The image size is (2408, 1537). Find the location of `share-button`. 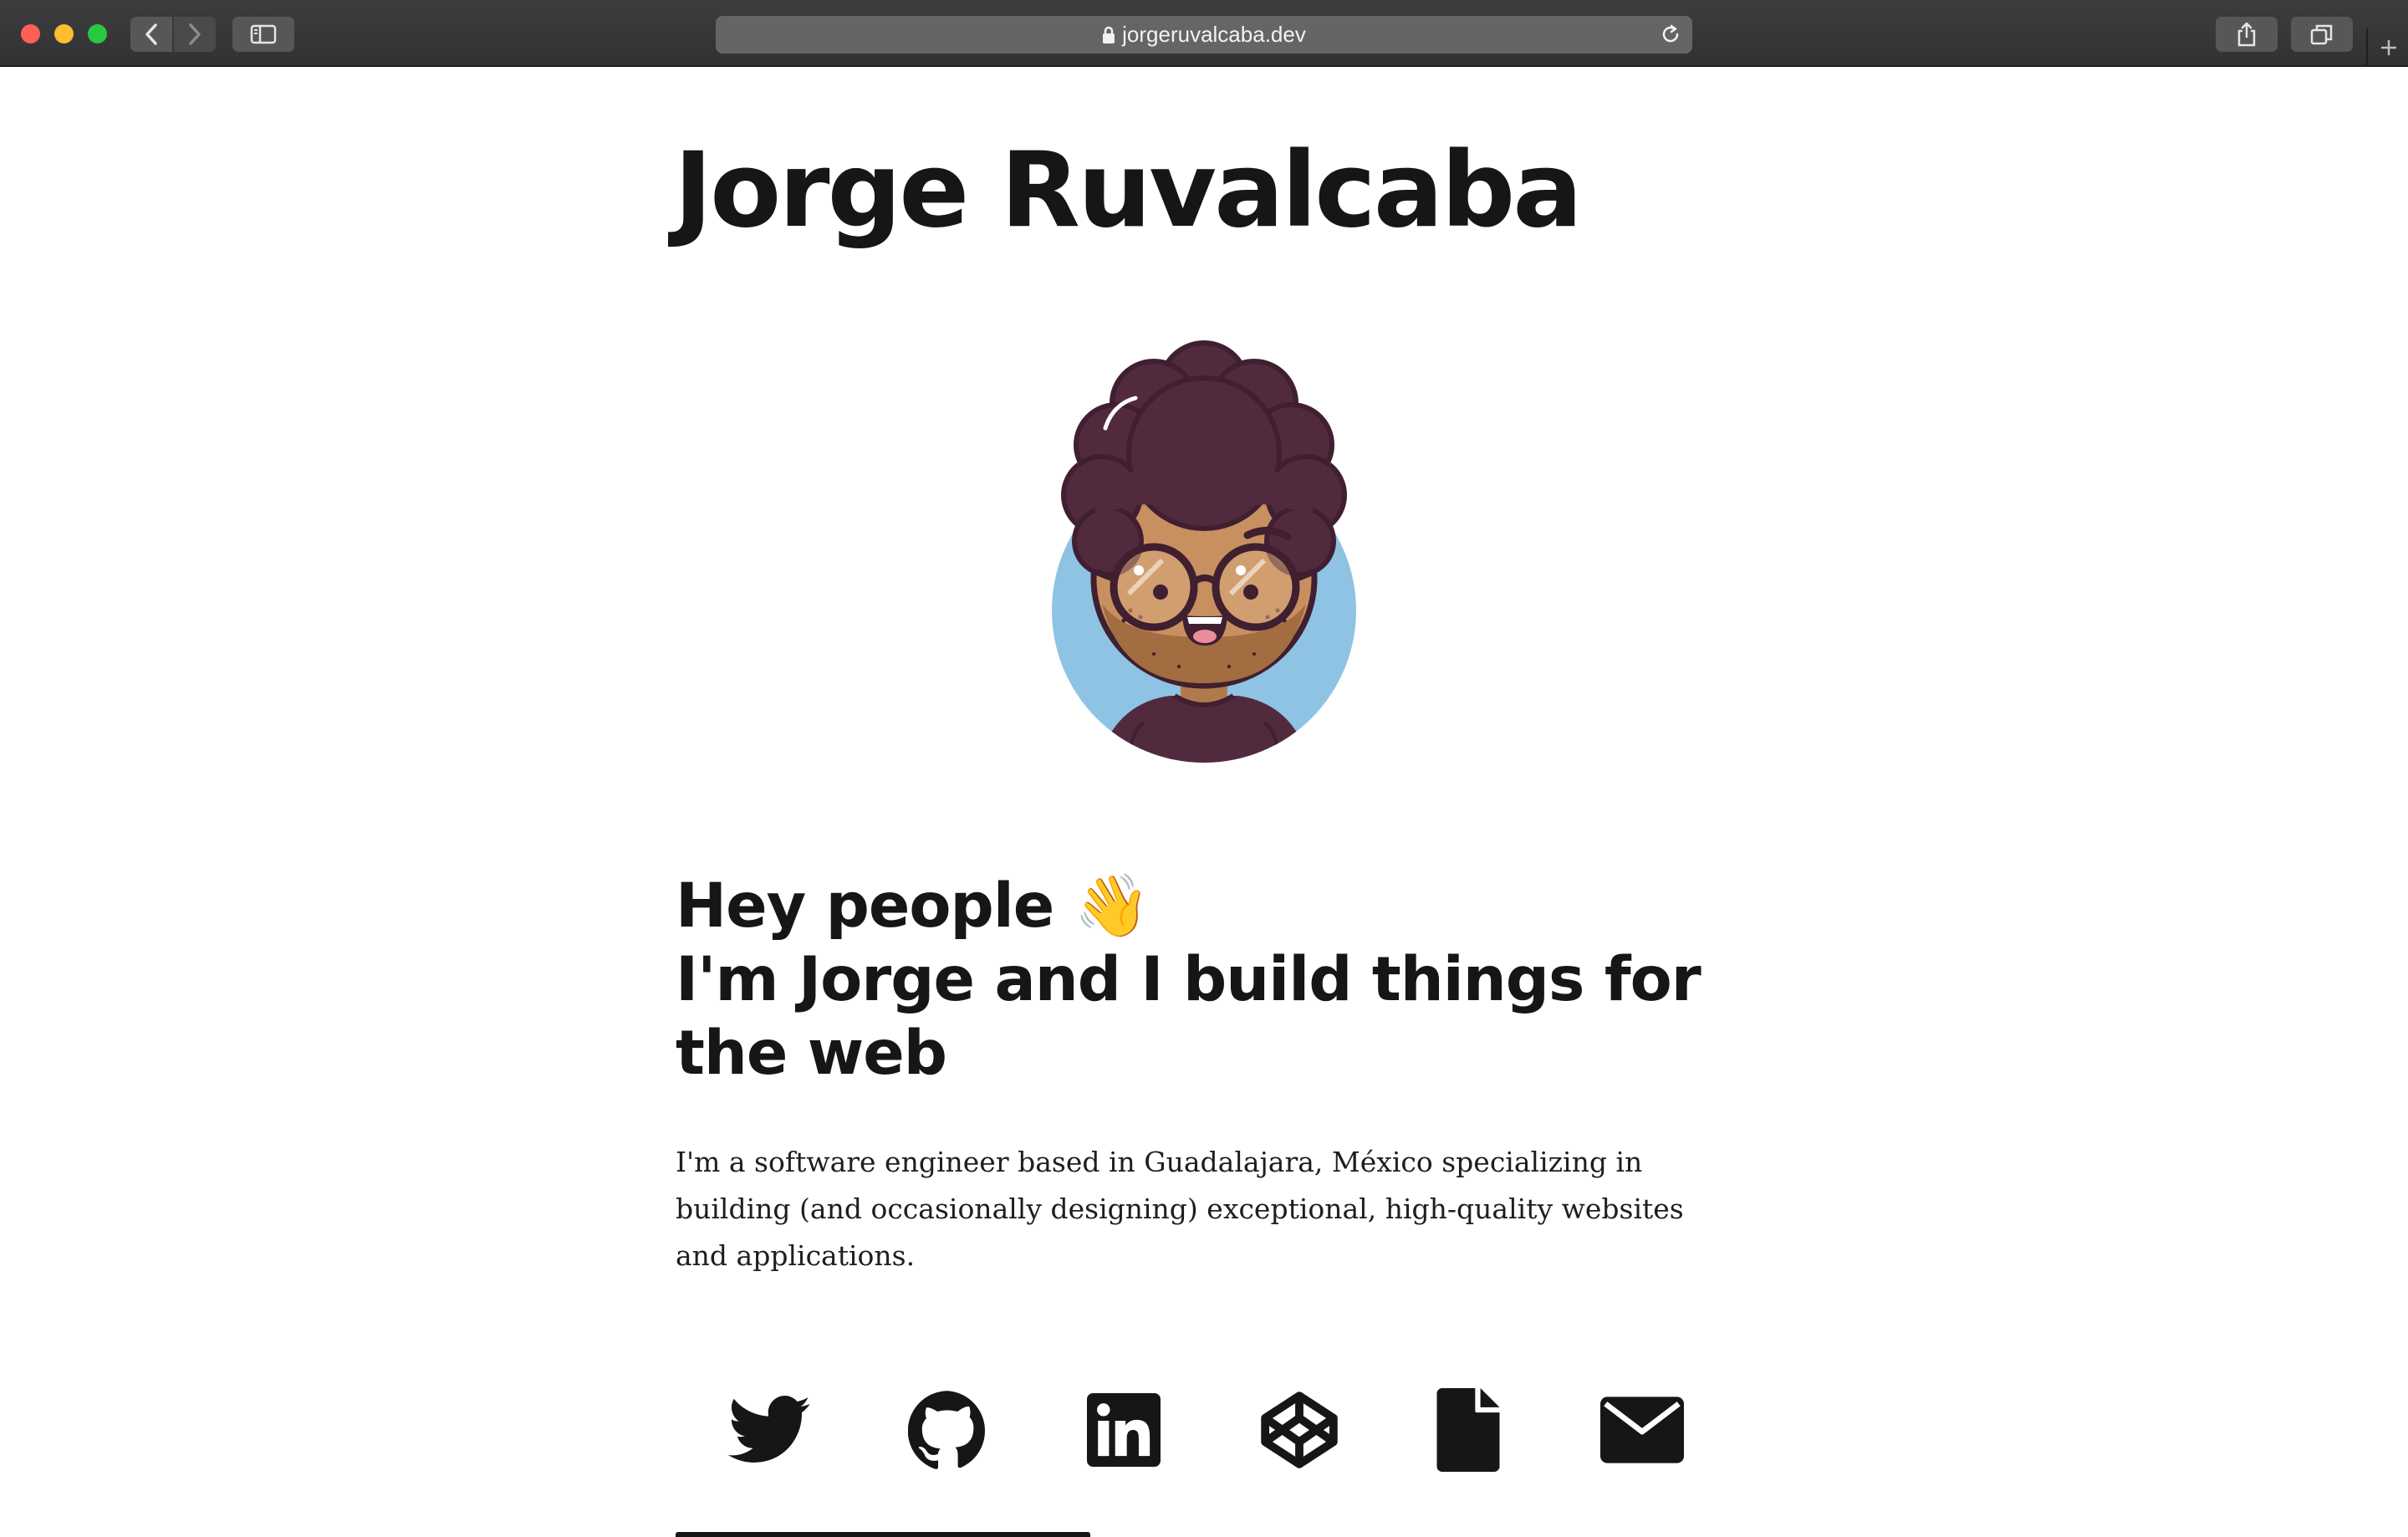

share-button is located at coordinates (2247, 34).